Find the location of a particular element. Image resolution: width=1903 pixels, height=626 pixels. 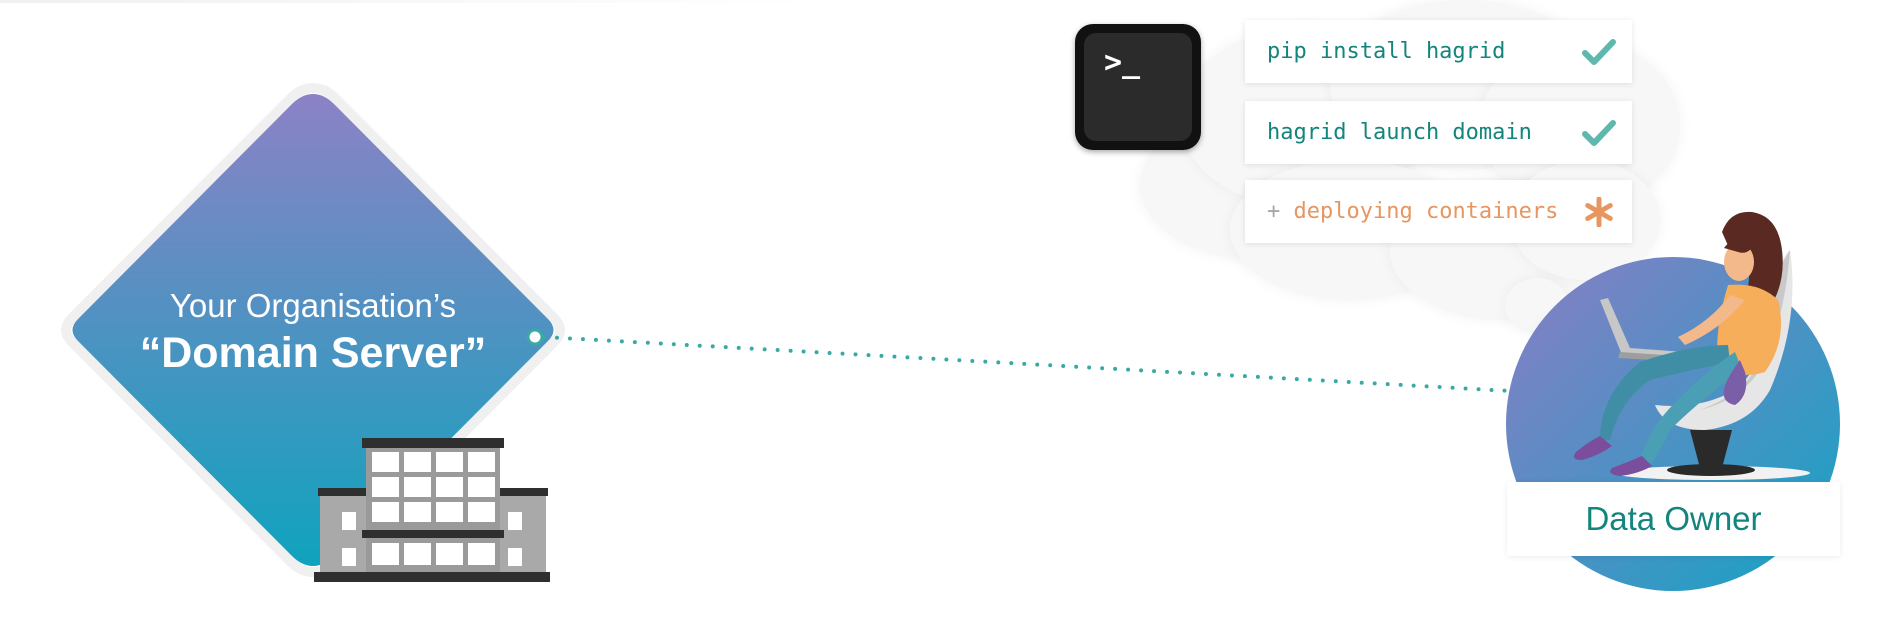

domain-server-subtitle: Your Organisation’s is located at coordinates (313, 305).